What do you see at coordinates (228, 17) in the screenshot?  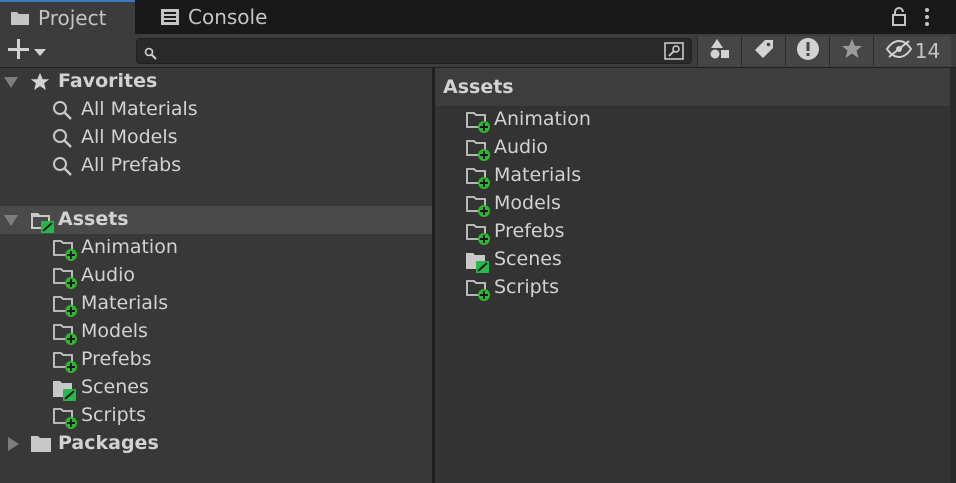 I see `tab-label: Console` at bounding box center [228, 17].